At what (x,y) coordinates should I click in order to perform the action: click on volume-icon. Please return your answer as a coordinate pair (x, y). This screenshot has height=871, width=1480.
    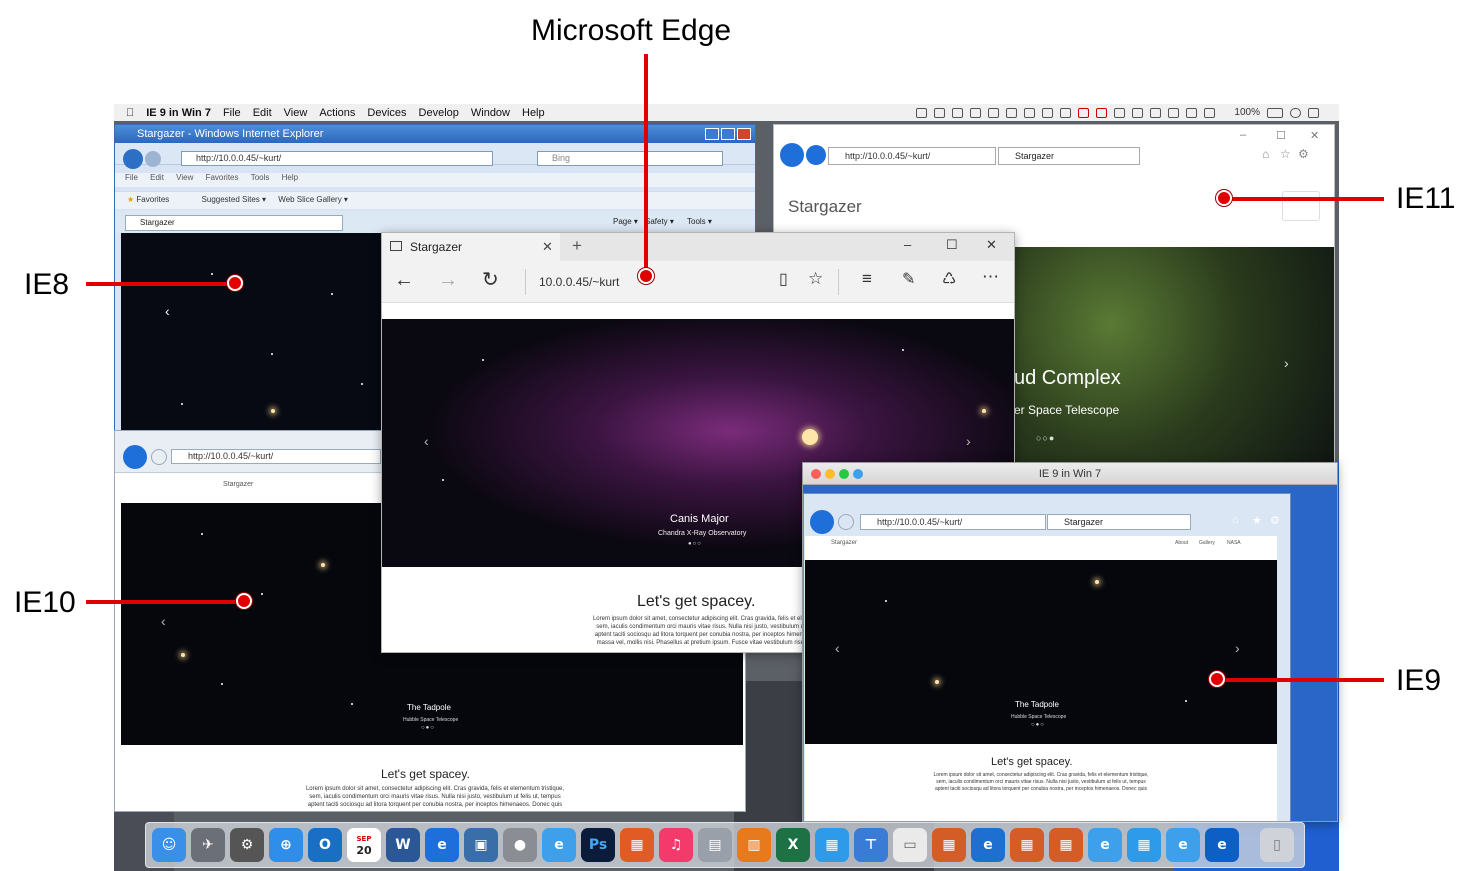
    Looking at the image, I should click on (1174, 112).